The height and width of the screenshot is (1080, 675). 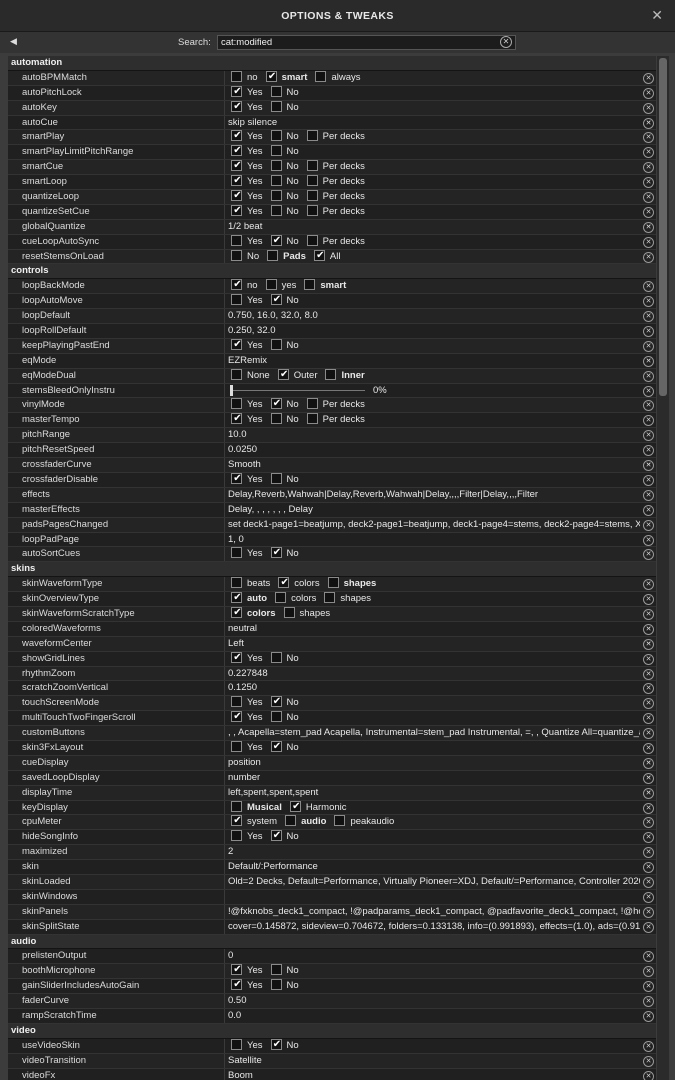 What do you see at coordinates (433, 435) in the screenshot?
I see `option-value: 10.0` at bounding box center [433, 435].